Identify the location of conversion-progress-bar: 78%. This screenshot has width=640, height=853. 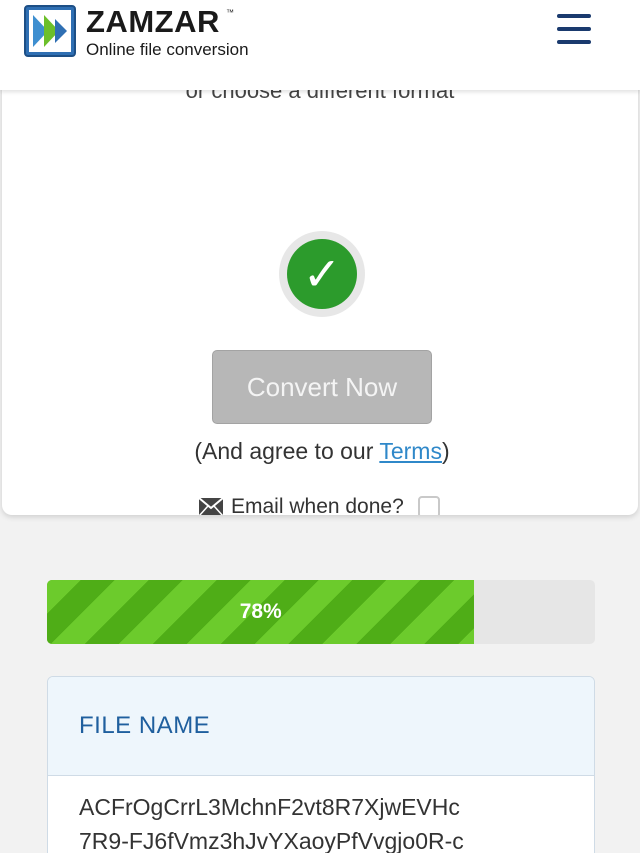
(321, 612).